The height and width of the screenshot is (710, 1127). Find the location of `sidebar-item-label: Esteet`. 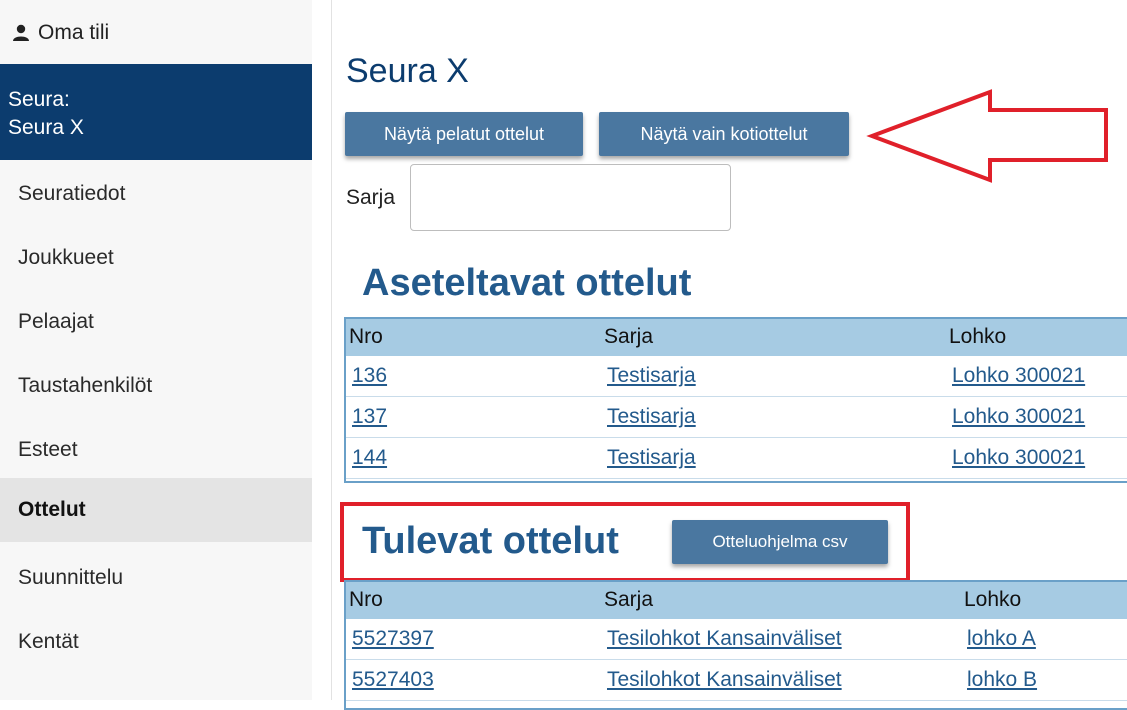

sidebar-item-label: Esteet is located at coordinates (48, 449).